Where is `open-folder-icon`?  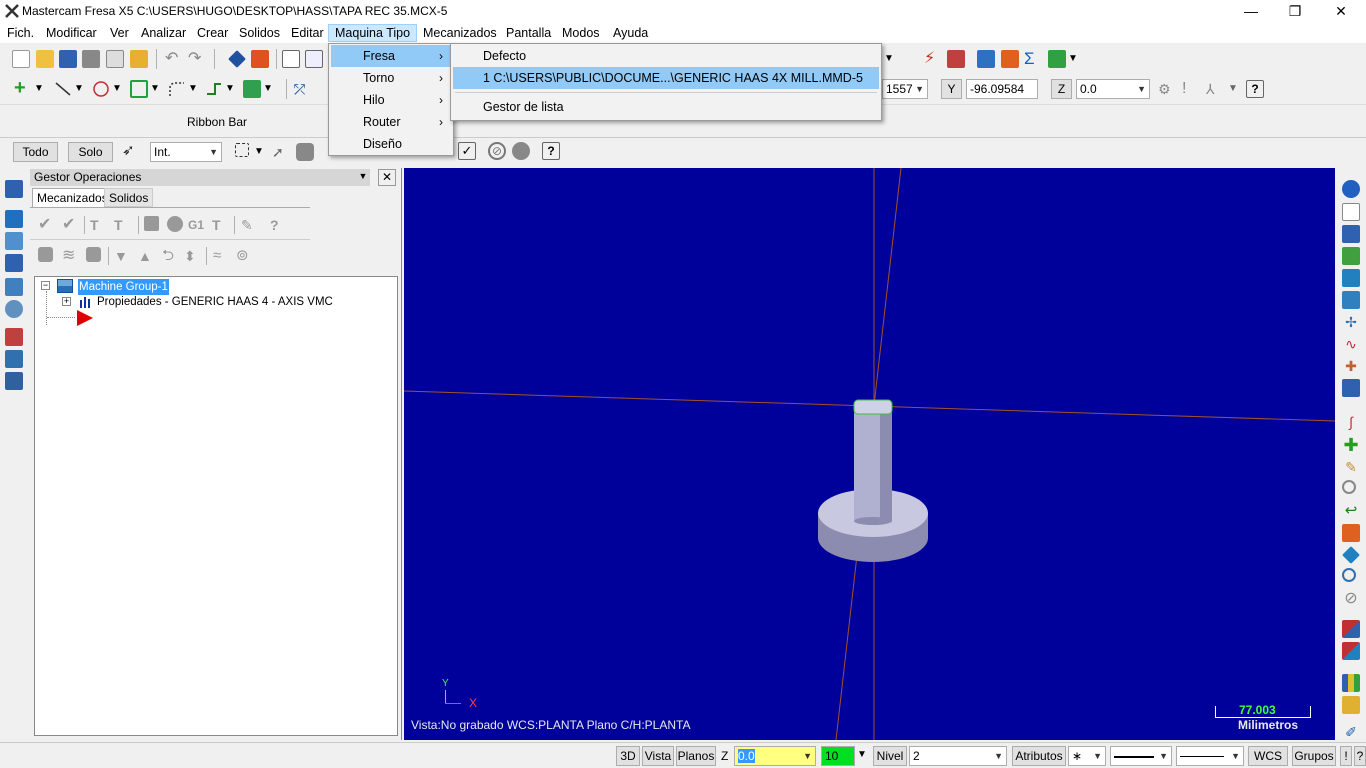
open-folder-icon is located at coordinates (45, 59).